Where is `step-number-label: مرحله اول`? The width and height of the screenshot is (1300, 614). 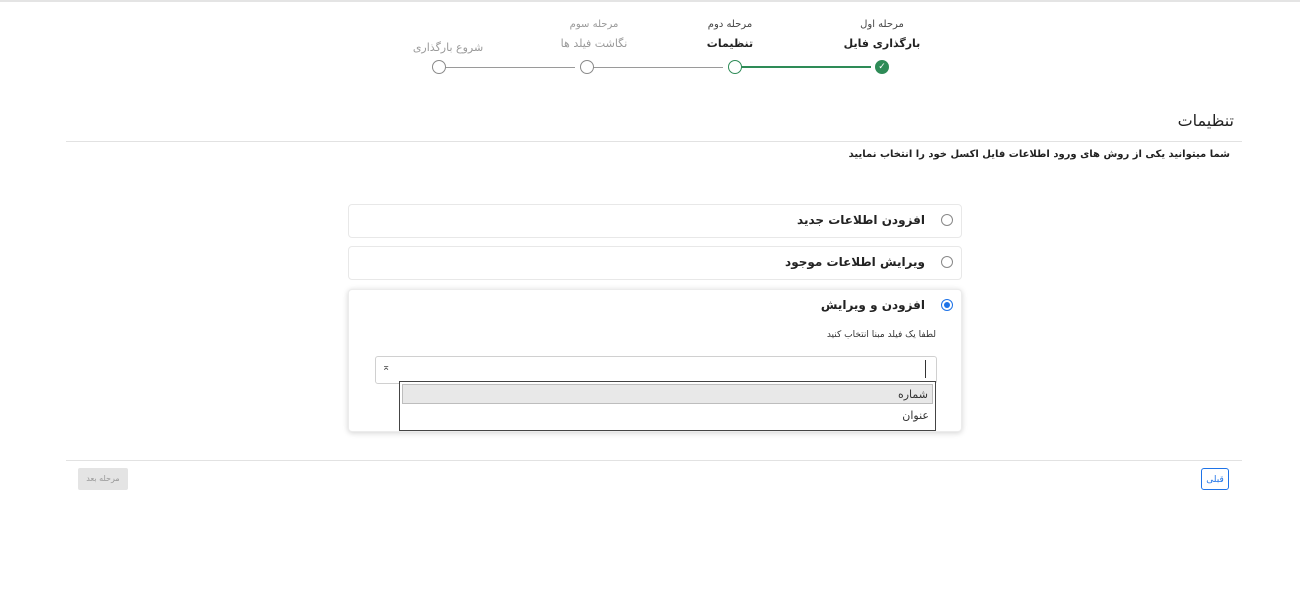
step-number-label: مرحله اول is located at coordinates (882, 24).